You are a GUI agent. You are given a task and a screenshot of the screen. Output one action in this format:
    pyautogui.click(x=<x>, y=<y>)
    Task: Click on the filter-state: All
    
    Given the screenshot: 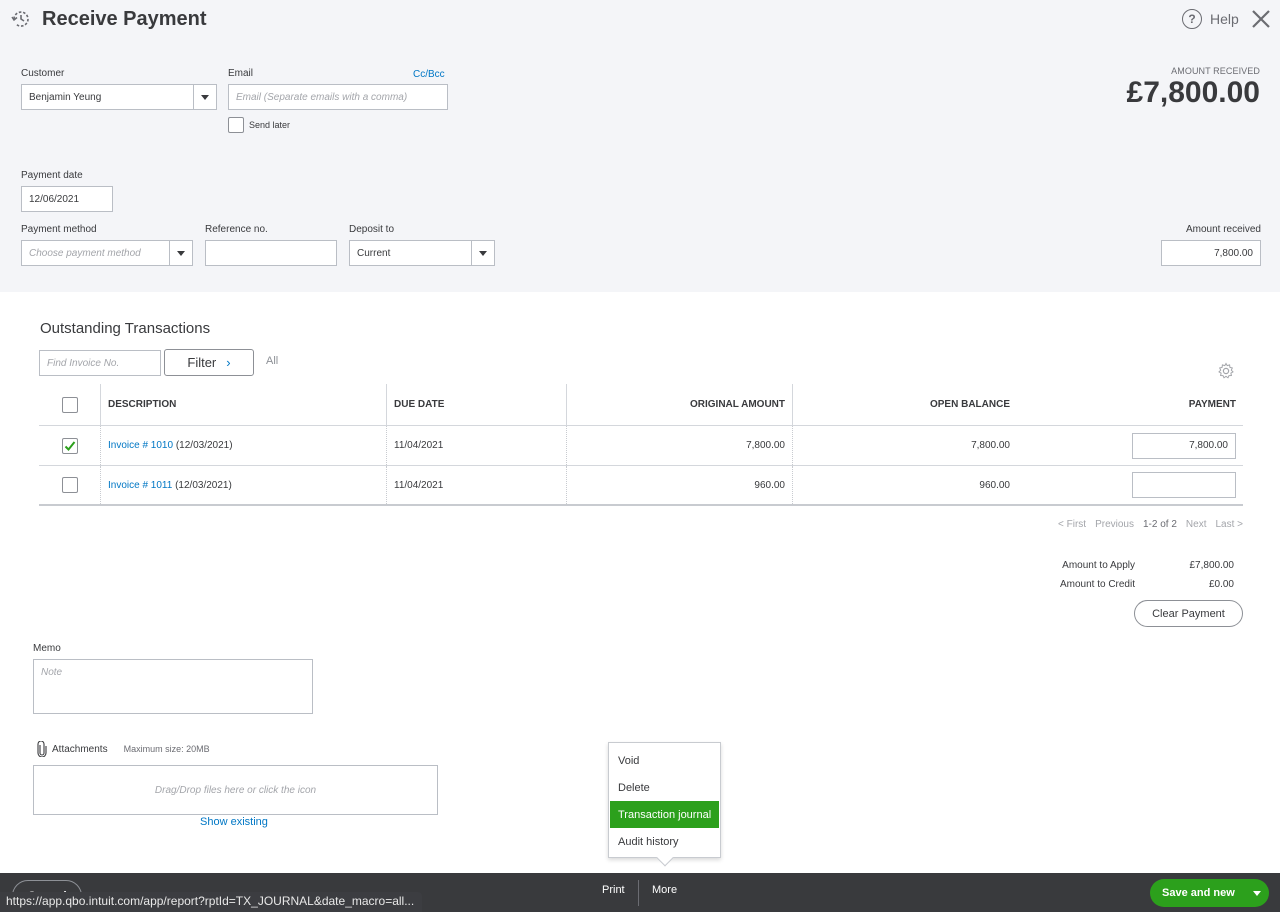 What is the action you would take?
    pyautogui.click(x=272, y=361)
    